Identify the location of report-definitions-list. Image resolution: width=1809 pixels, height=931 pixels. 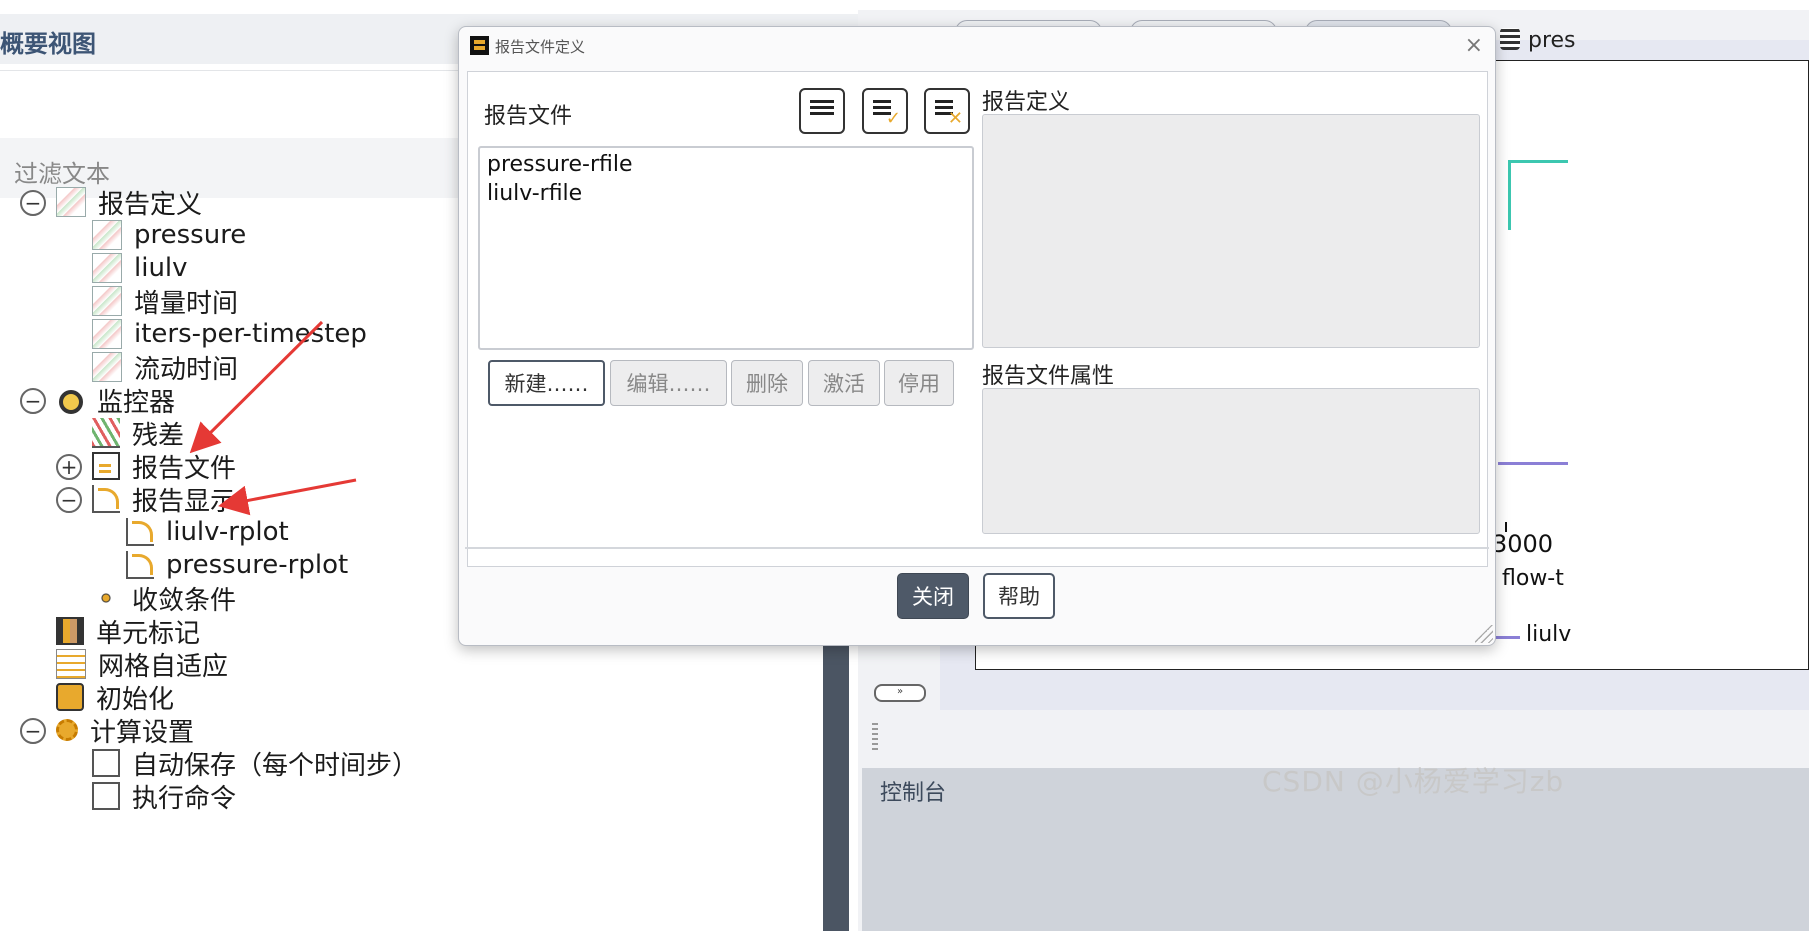
(1231, 231).